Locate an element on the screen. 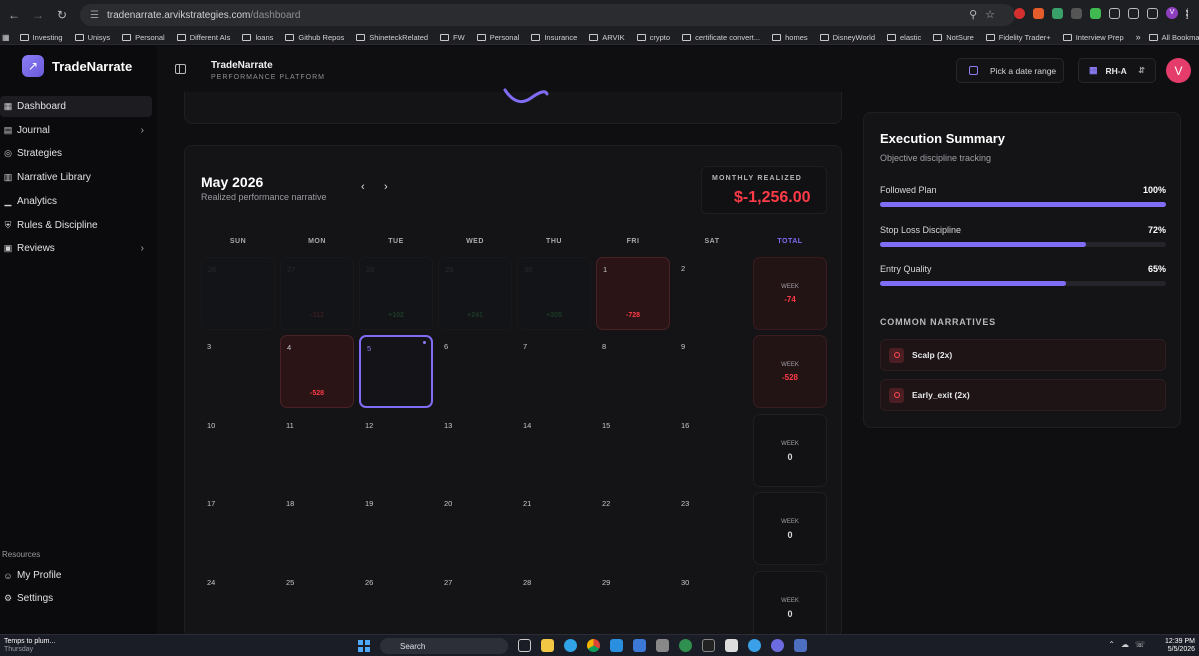  apps-grid-icon: ▦ is located at coordinates (6, 37).